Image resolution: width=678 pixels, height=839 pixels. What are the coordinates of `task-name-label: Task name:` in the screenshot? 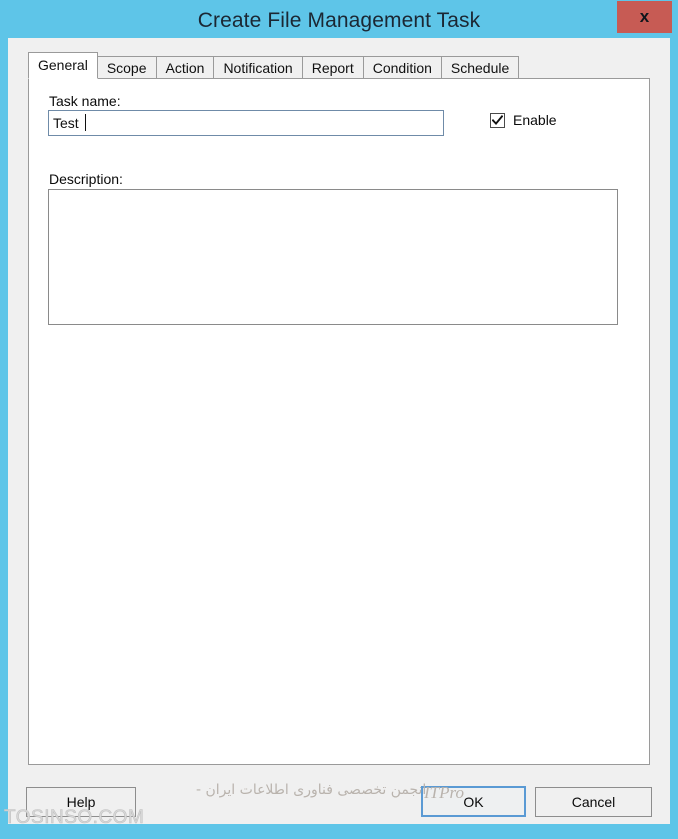 It's located at (85, 101).